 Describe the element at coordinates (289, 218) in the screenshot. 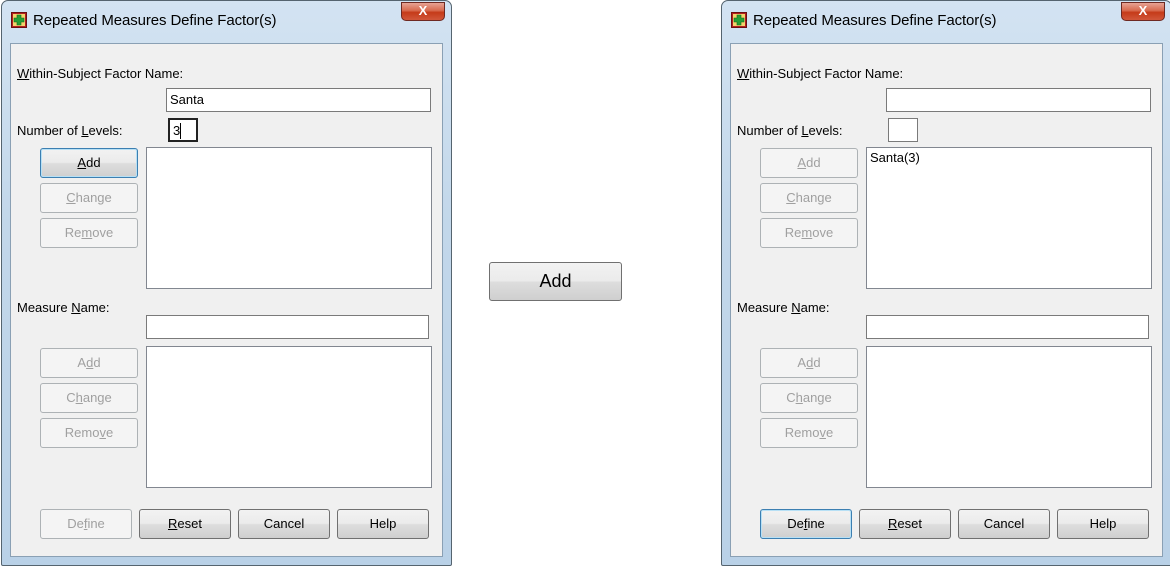

I see `factor-listbox` at that location.